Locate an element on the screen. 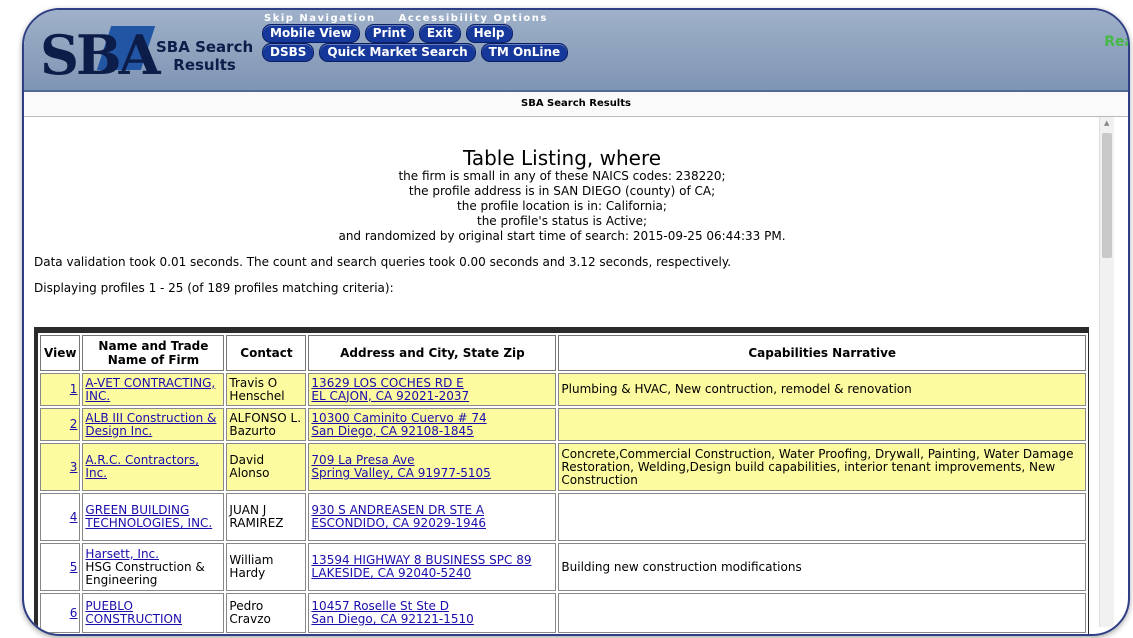 This screenshot has height=638, width=1133. page-title: SBA Search Results is located at coordinates (204, 56).